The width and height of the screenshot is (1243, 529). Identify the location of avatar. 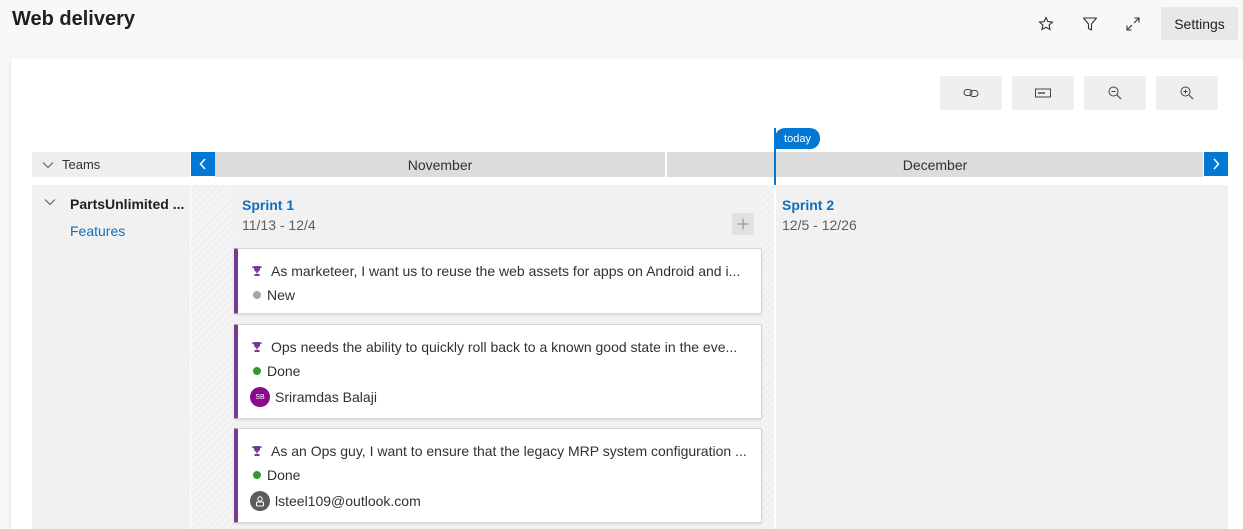
(260, 501).